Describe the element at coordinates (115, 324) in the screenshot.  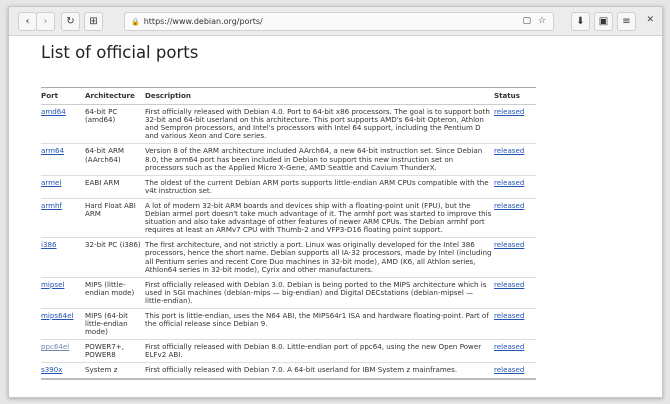
I see `architecture-cell: MIPS (64-bit little-endian mode)` at that location.